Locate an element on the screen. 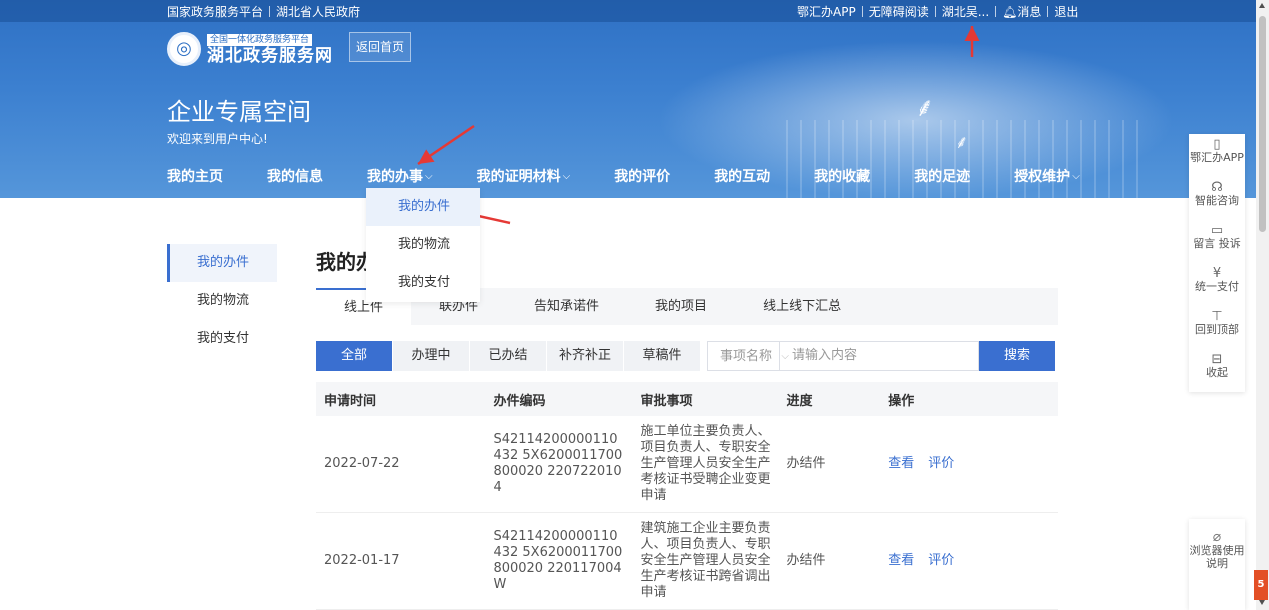 The image size is (1269, 610). phone-icon: ▯ is located at coordinates (1217, 144).